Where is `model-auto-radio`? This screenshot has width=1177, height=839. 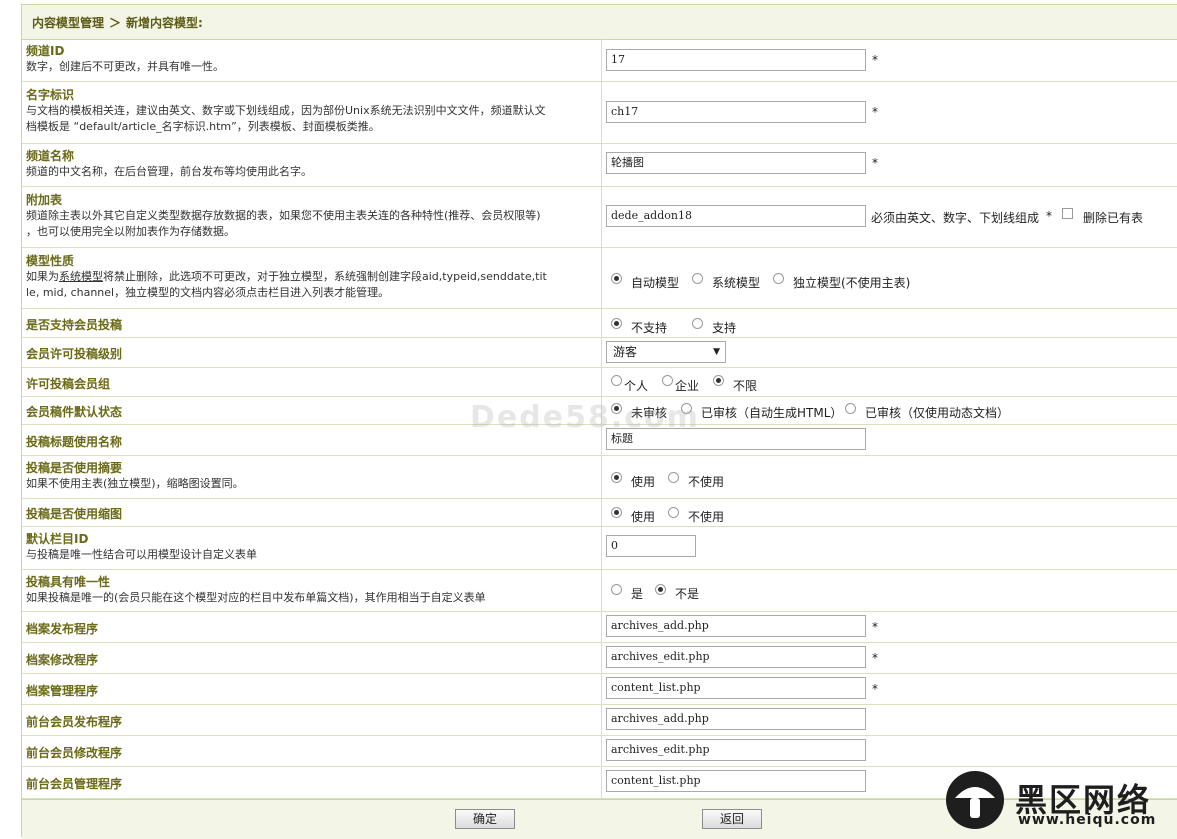
model-auto-radio is located at coordinates (616, 278).